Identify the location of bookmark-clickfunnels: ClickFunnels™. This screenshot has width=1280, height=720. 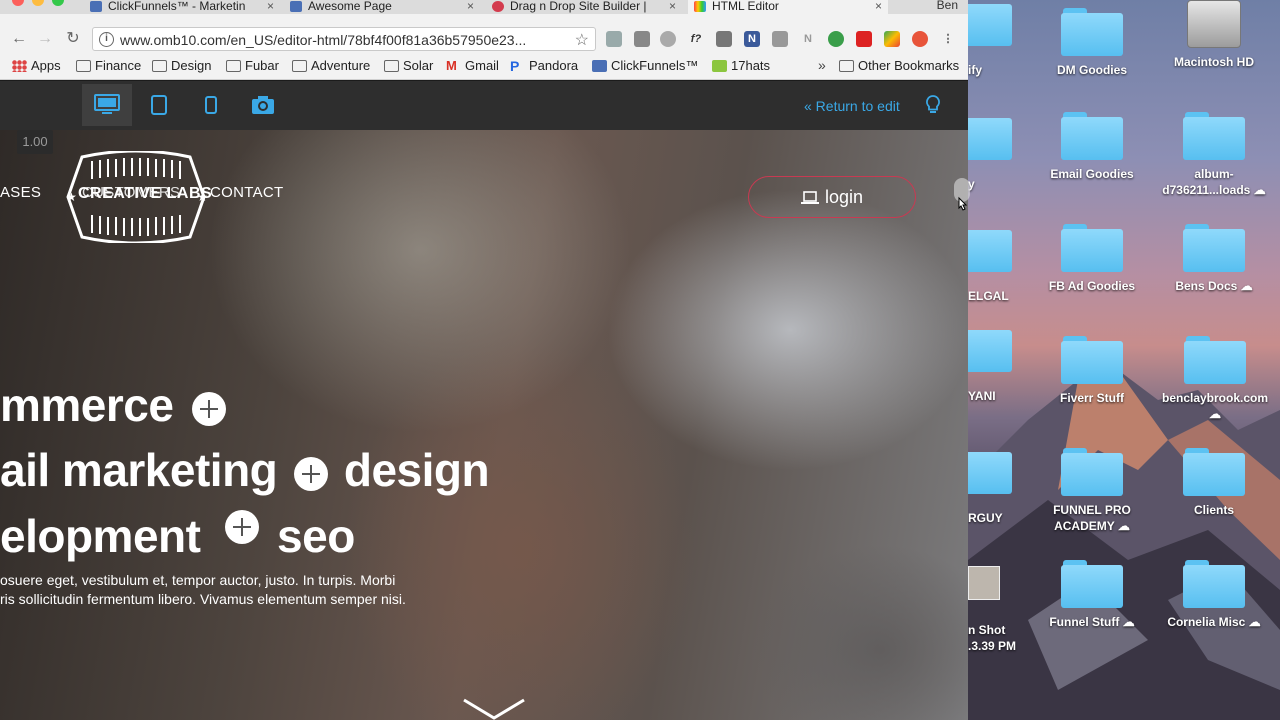
(645, 66).